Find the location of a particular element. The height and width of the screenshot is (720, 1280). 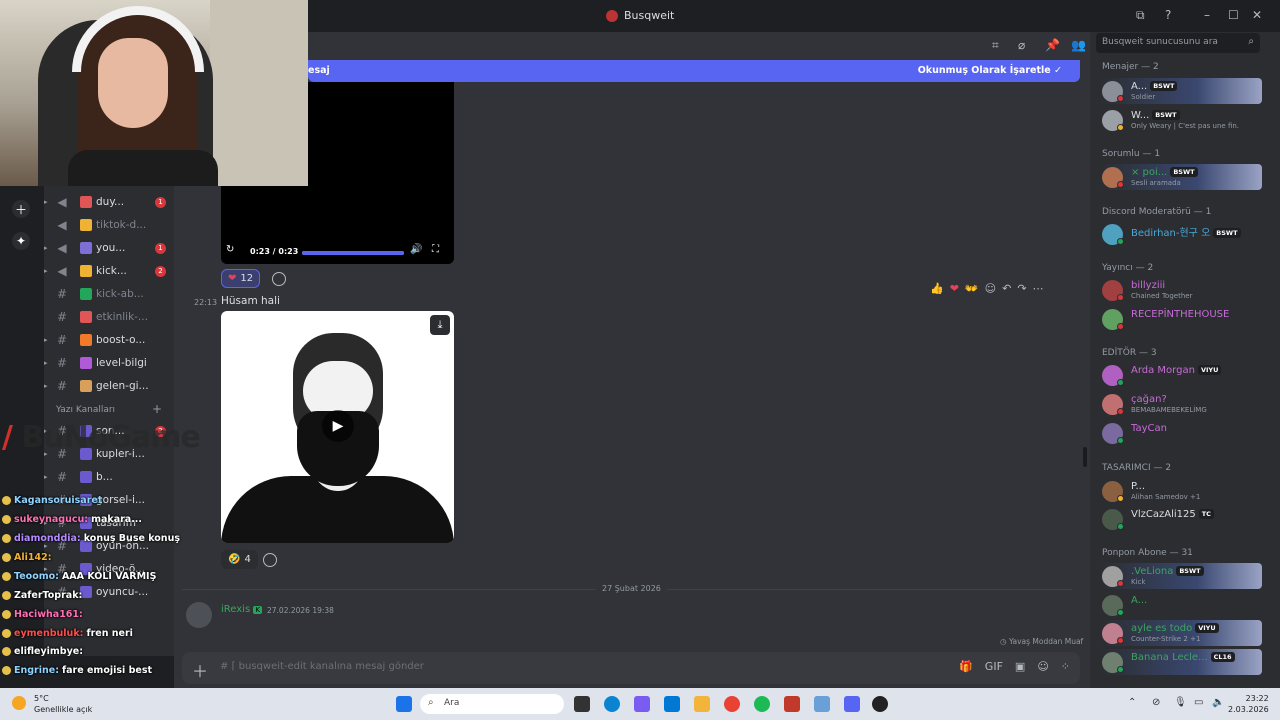

fullscreen-icon: ⛶ is located at coordinates (435, 249).